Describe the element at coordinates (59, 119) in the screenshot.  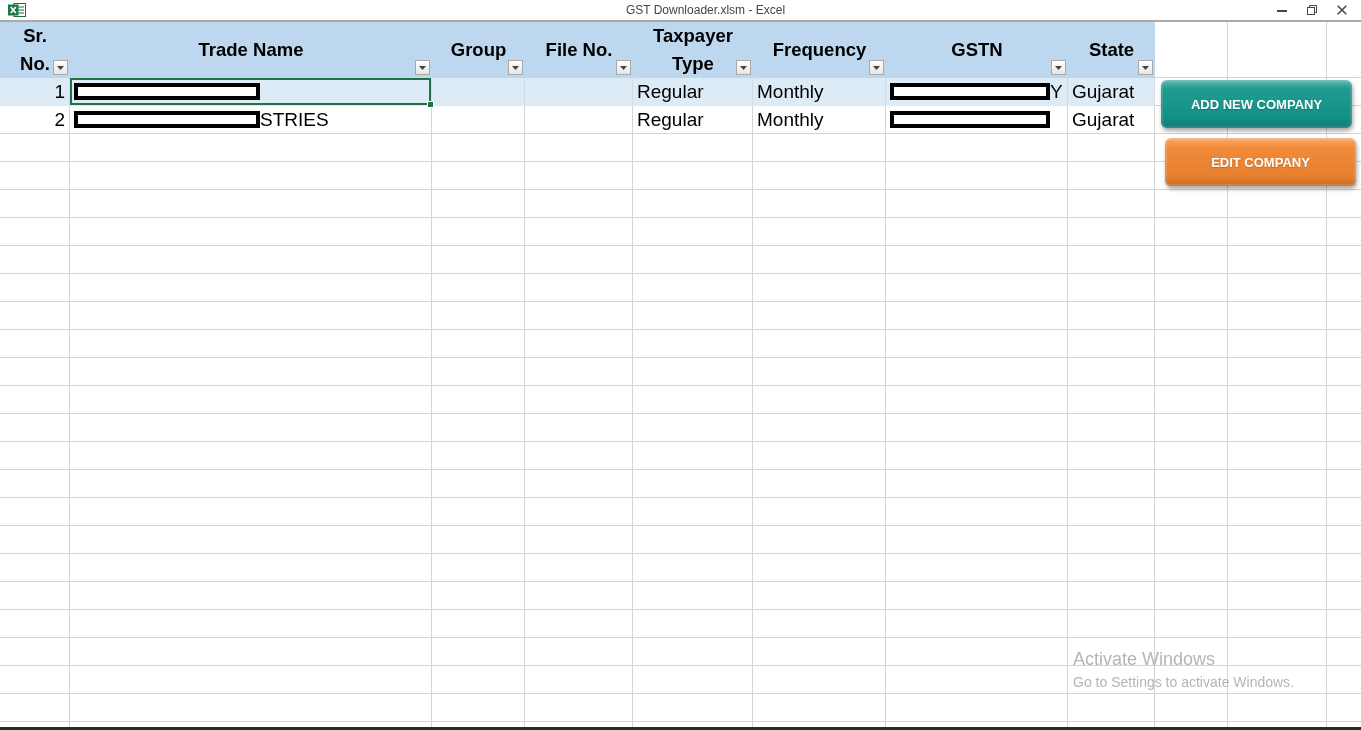
I see `cell-text: 2` at that location.